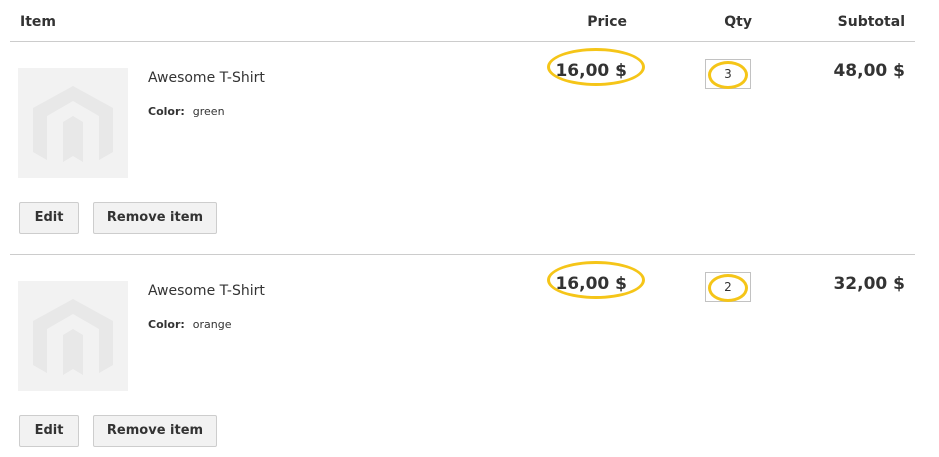  Describe the element at coordinates (186, 111) in the screenshot. I see `product-option: Color: green` at that location.